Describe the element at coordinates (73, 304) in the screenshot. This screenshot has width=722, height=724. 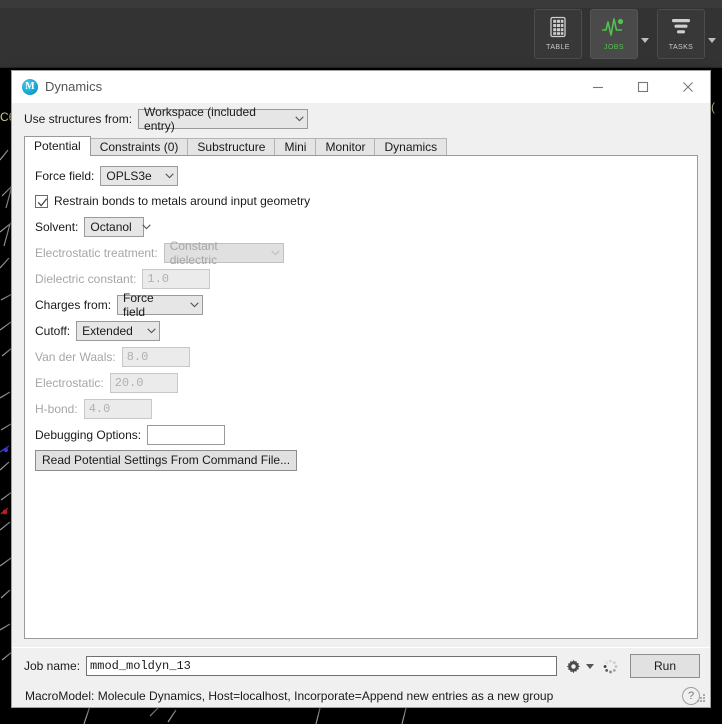
I see `charges-from-label: Charges from:` at that location.